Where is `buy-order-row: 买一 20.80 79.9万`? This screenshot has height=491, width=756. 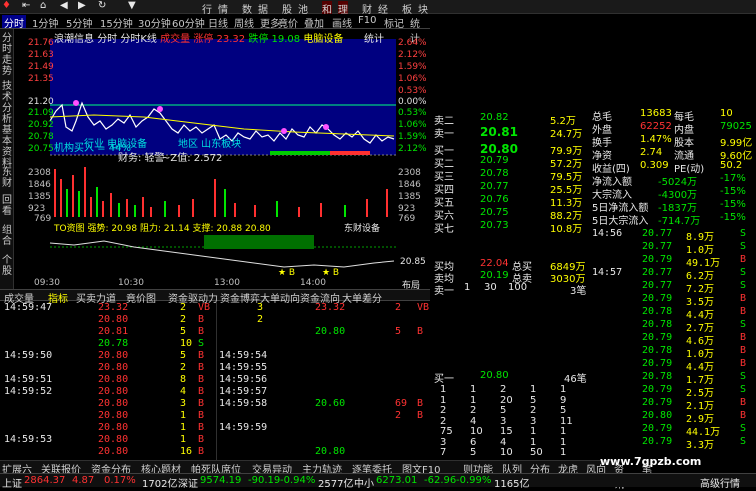
buy-order-row: 买一 20.80 79.9万 is located at coordinates (511, 149).